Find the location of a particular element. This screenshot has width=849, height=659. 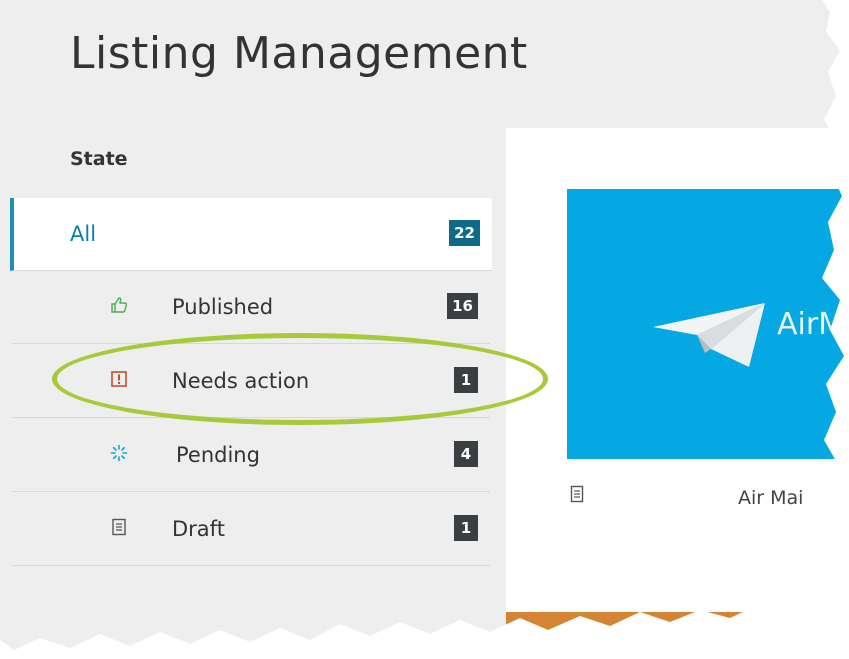

filter-item-pending: Pending 4 is located at coordinates (251, 455).